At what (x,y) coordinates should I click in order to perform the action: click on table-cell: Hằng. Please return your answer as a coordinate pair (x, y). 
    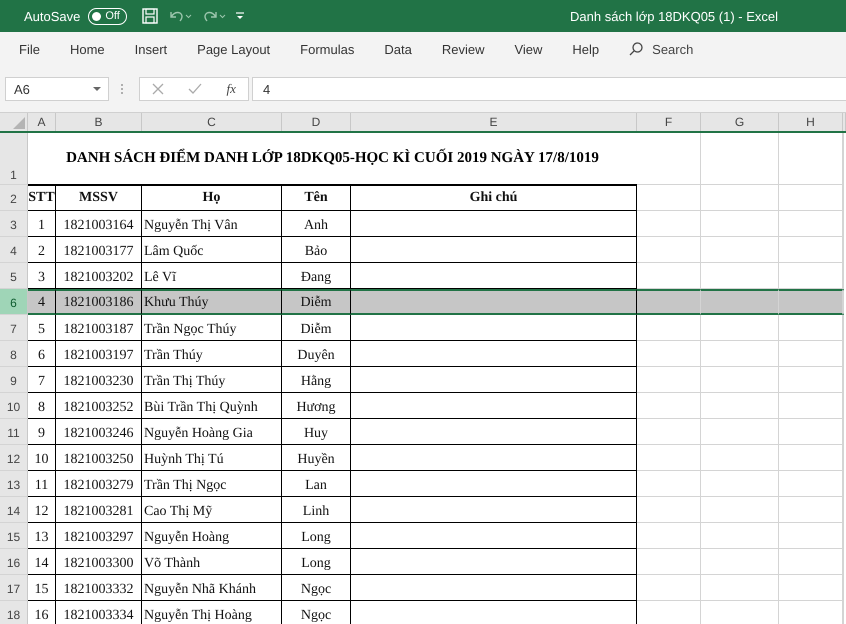
    Looking at the image, I should click on (316, 380).